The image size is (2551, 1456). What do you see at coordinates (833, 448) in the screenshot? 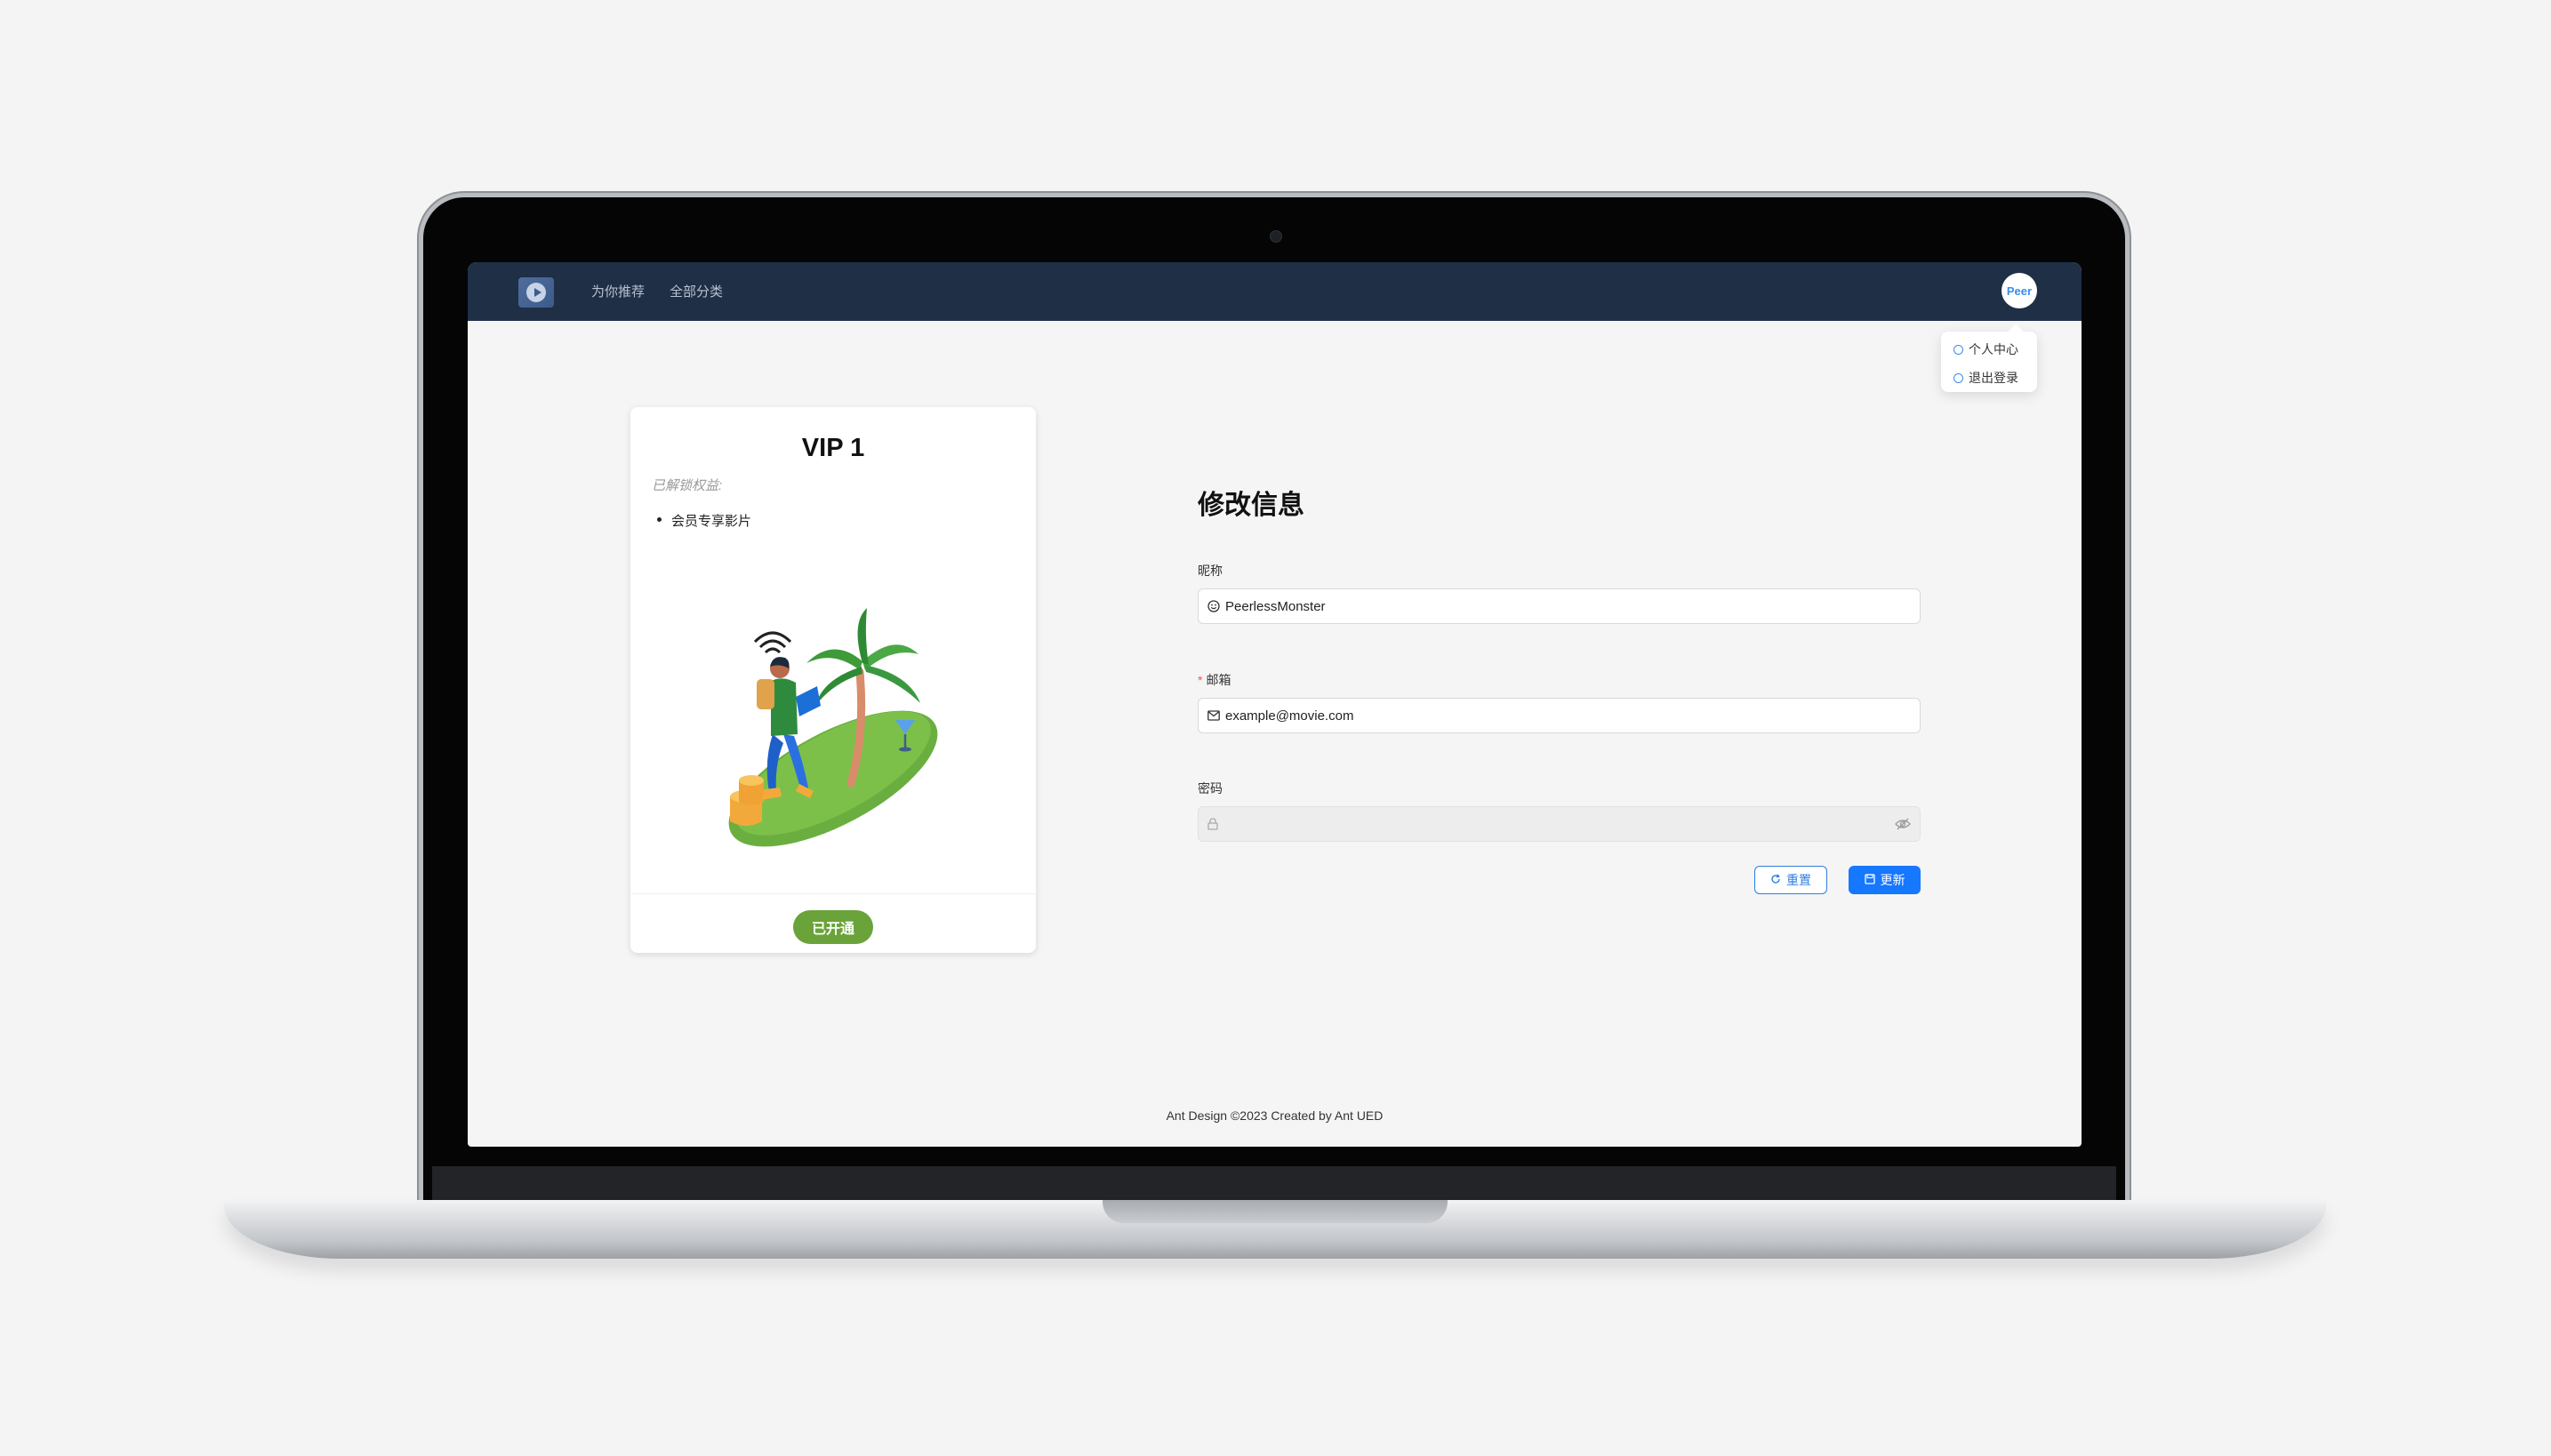
I see `vip-level-title: VIP 1` at bounding box center [833, 448].